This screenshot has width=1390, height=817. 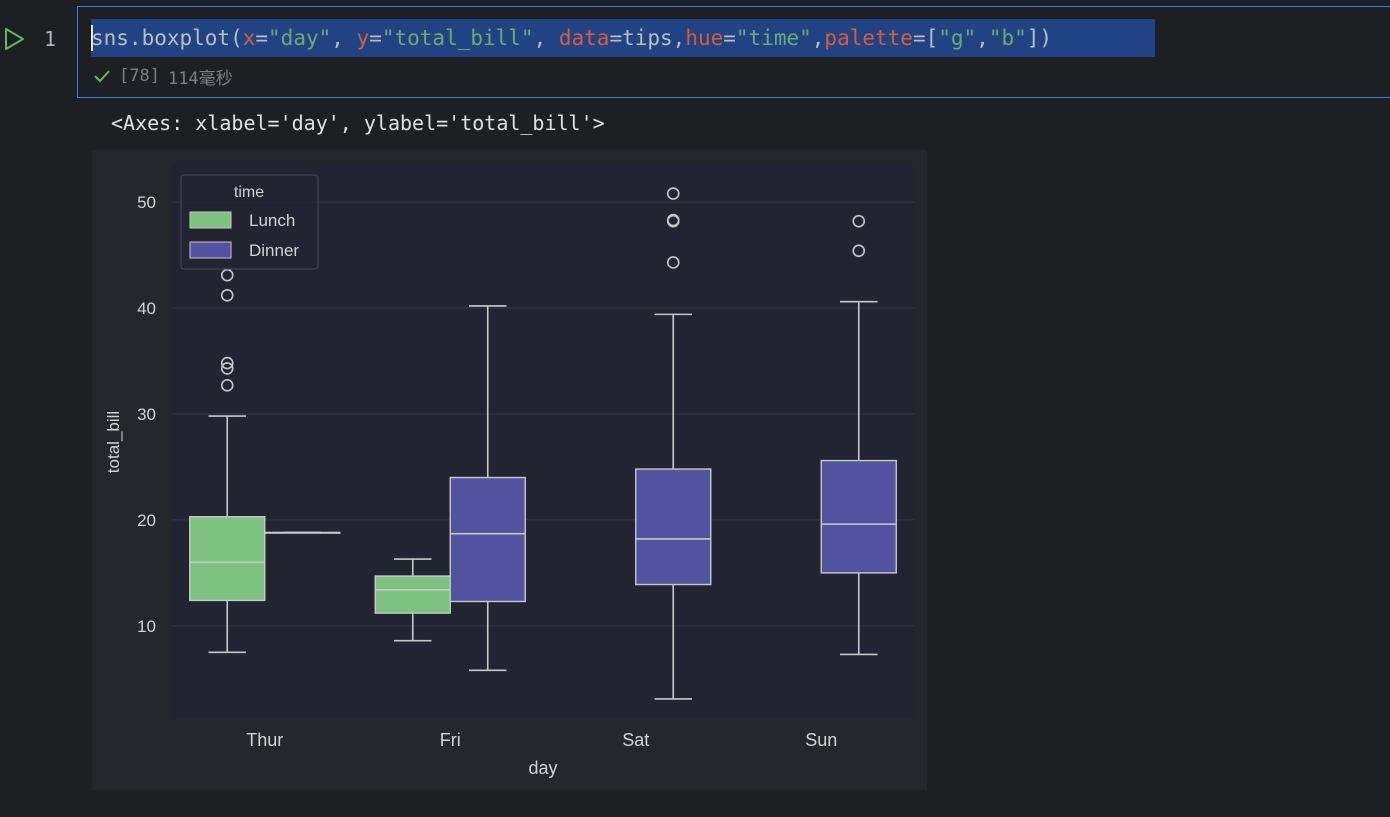 What do you see at coordinates (50, 39) in the screenshot?
I see `line-number: 1` at bounding box center [50, 39].